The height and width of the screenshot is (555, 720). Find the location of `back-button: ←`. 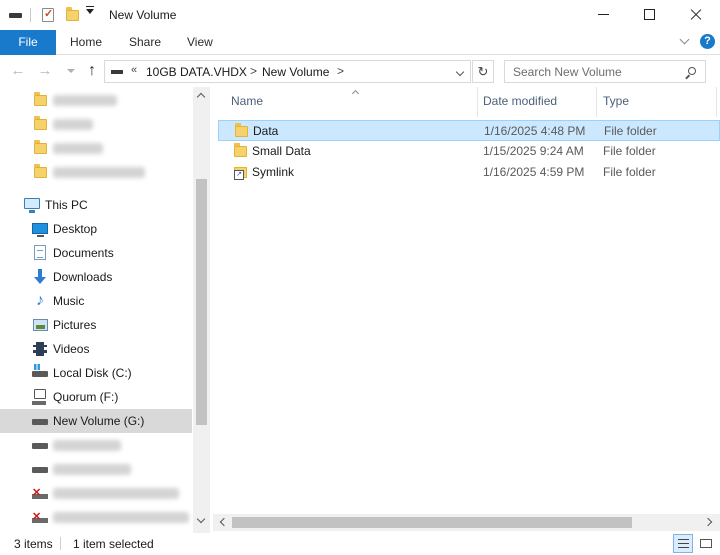

back-button: ← is located at coordinates (18, 71).